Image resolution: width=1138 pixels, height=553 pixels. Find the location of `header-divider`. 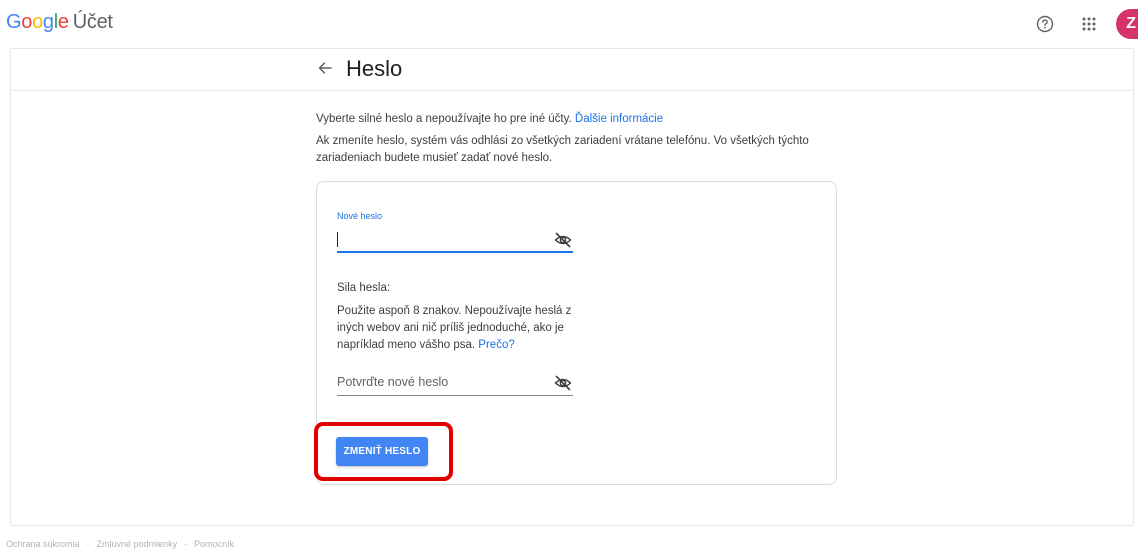

header-divider is located at coordinates (572, 90).